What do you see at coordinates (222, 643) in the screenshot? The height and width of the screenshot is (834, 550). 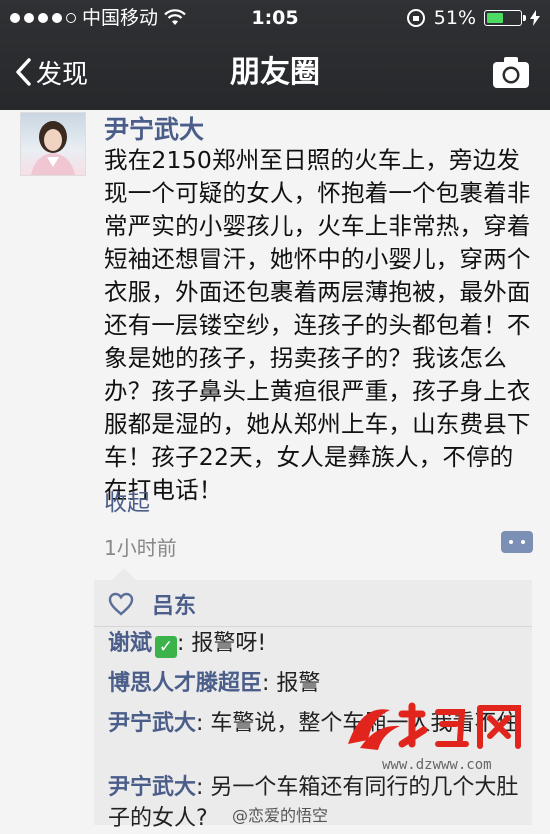 I see `comment-text: : 报警呀!` at bounding box center [222, 643].